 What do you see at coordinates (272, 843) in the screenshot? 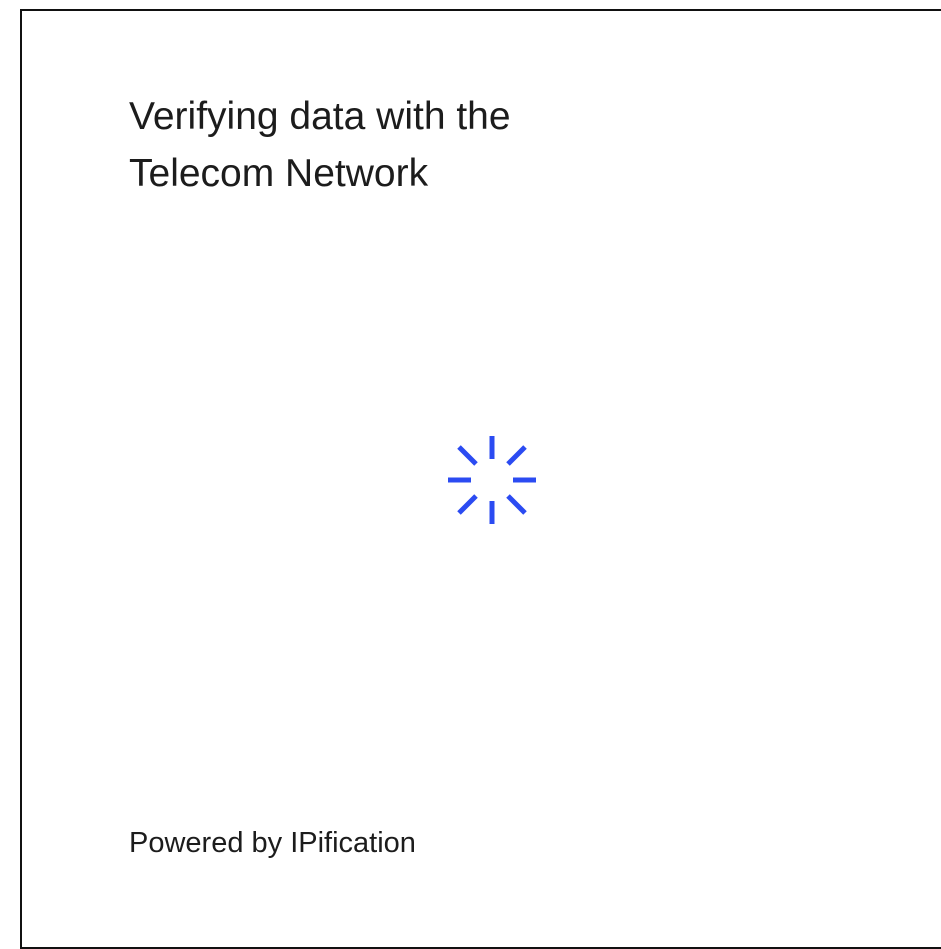
I see `powered-by-label: Powered by IPification` at bounding box center [272, 843].